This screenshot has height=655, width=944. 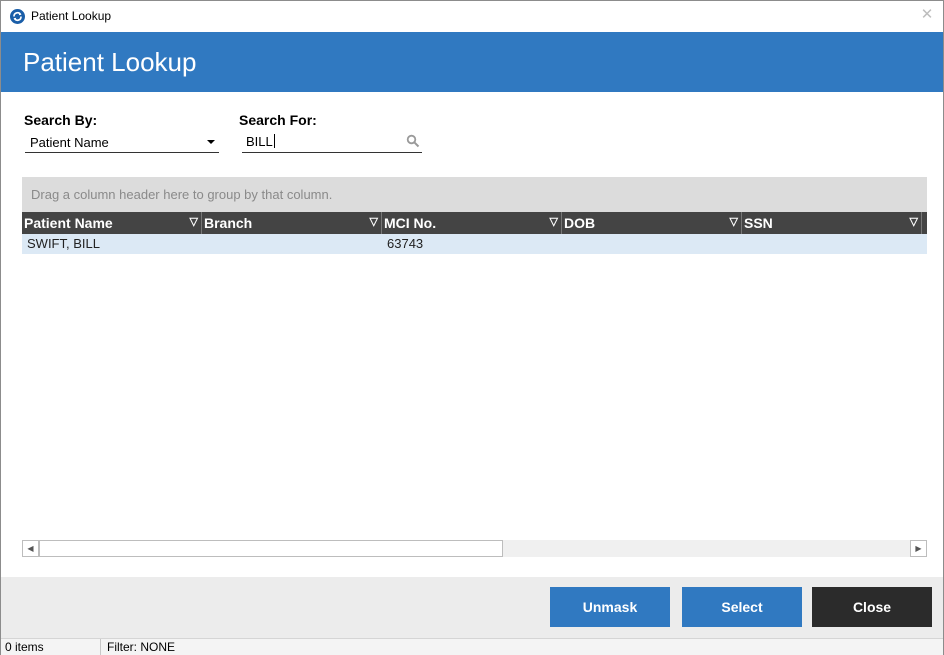 What do you see at coordinates (278, 120) in the screenshot?
I see `search-for-label: Search For:` at bounding box center [278, 120].